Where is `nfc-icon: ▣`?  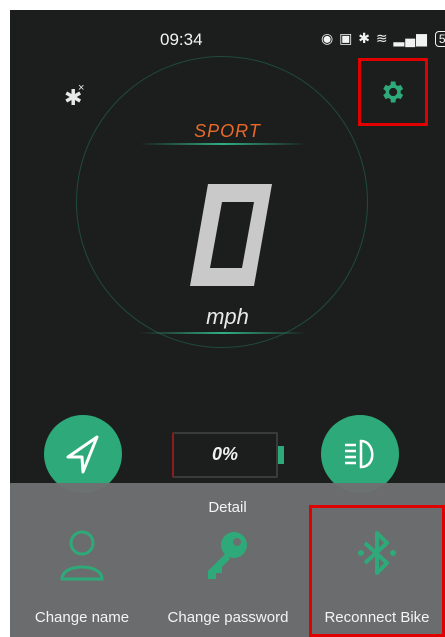
nfc-icon: ▣ is located at coordinates (346, 38).